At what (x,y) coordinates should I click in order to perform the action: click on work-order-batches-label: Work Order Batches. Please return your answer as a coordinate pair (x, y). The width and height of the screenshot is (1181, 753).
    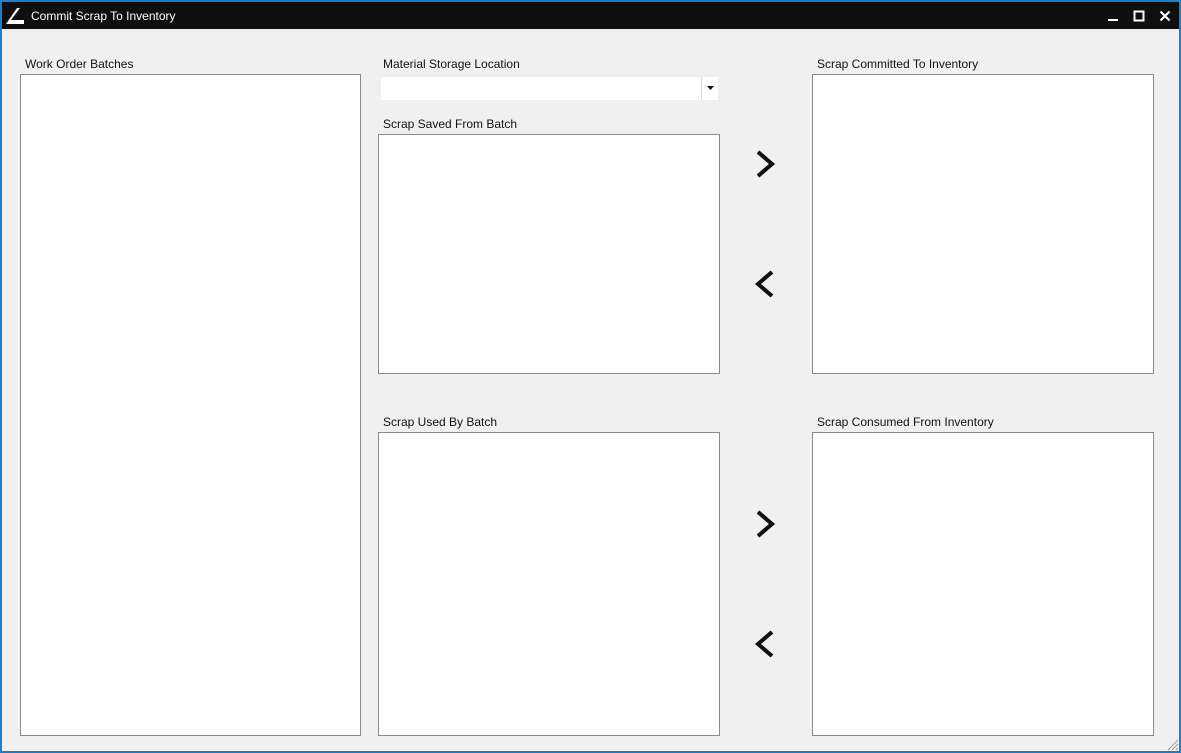
    Looking at the image, I should click on (79, 64).